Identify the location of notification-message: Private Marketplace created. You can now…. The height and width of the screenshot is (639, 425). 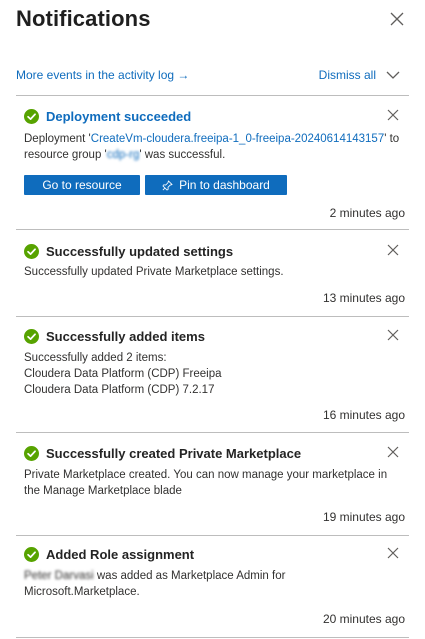
(206, 483).